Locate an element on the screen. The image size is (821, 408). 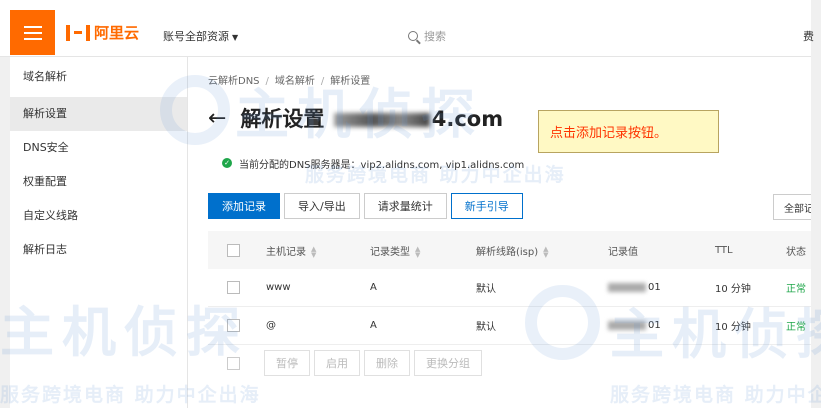
redacted-domain is located at coordinates (381, 120).